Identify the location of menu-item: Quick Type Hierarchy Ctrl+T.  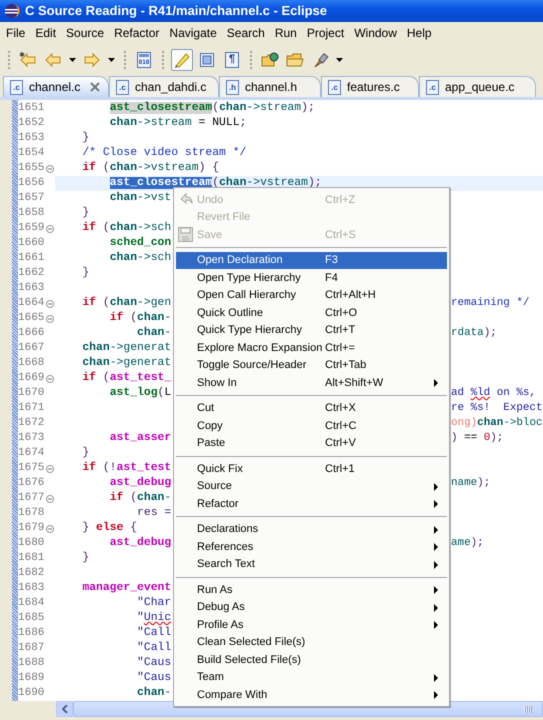
(311, 330).